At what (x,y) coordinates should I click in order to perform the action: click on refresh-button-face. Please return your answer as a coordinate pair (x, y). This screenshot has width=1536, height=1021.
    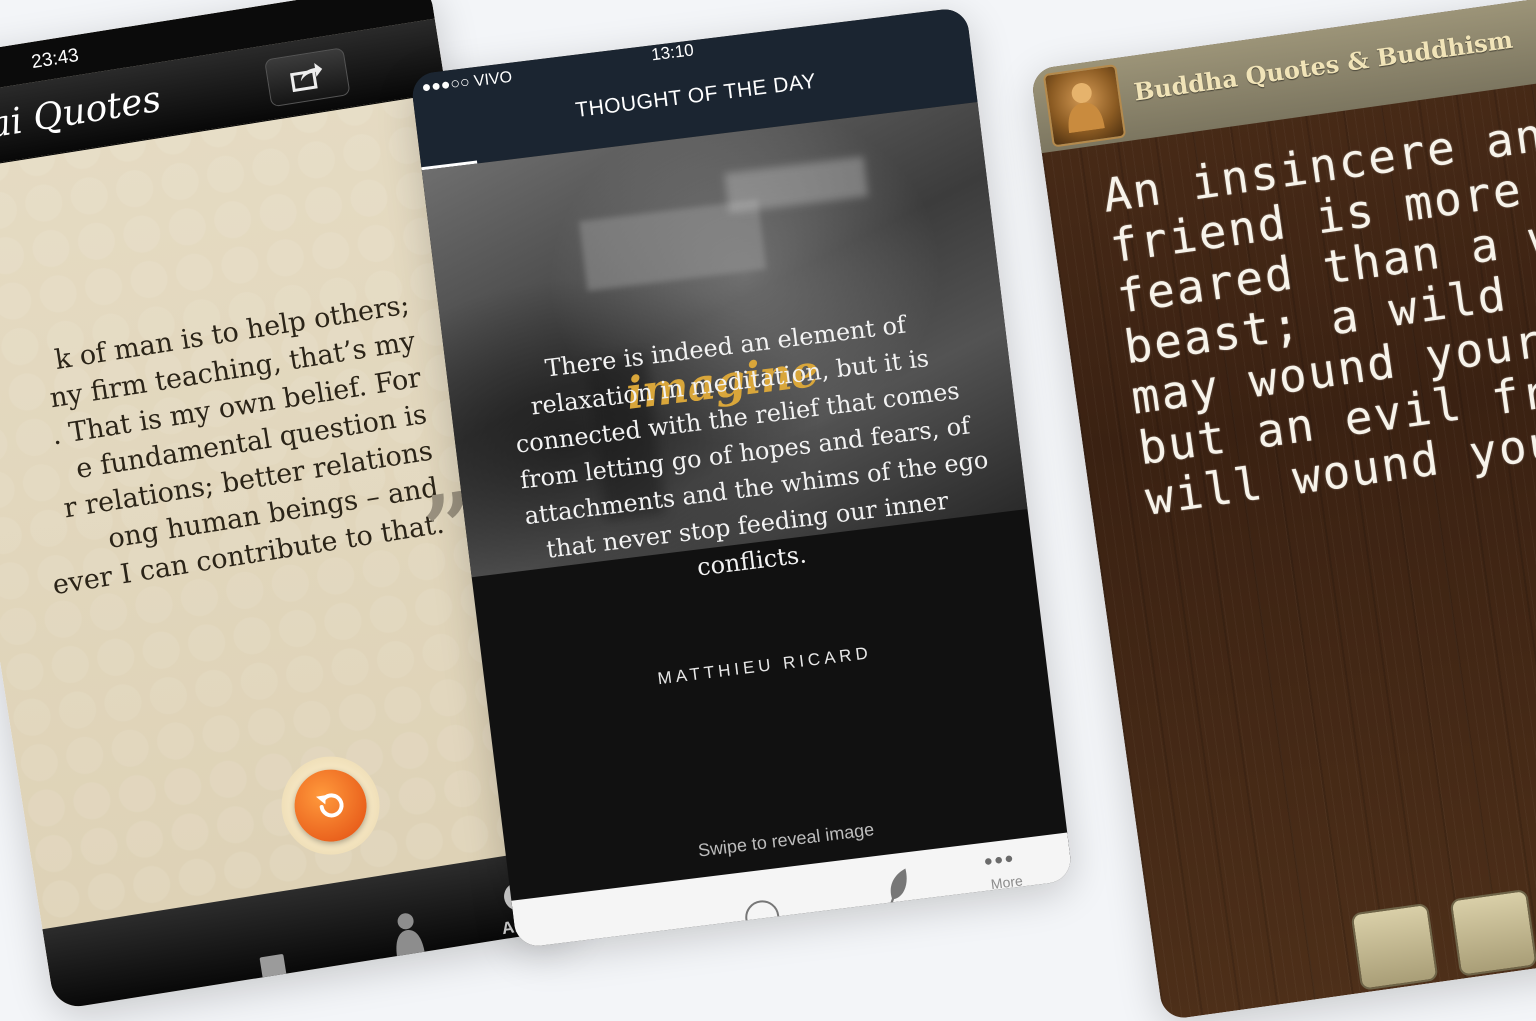
    Looking at the image, I should click on (330, 805).